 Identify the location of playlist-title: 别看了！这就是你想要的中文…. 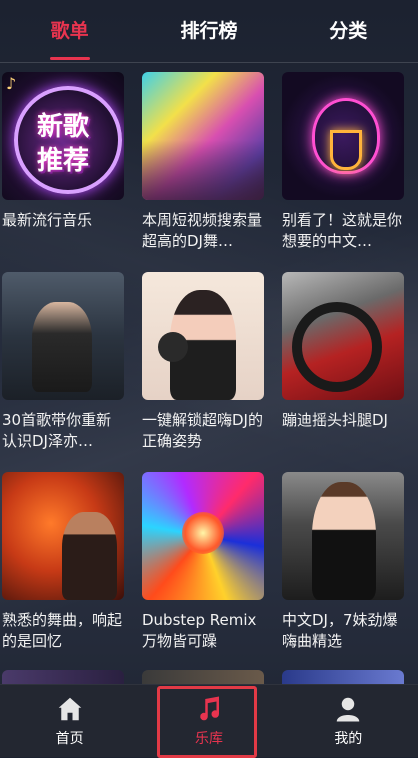
(342, 230).